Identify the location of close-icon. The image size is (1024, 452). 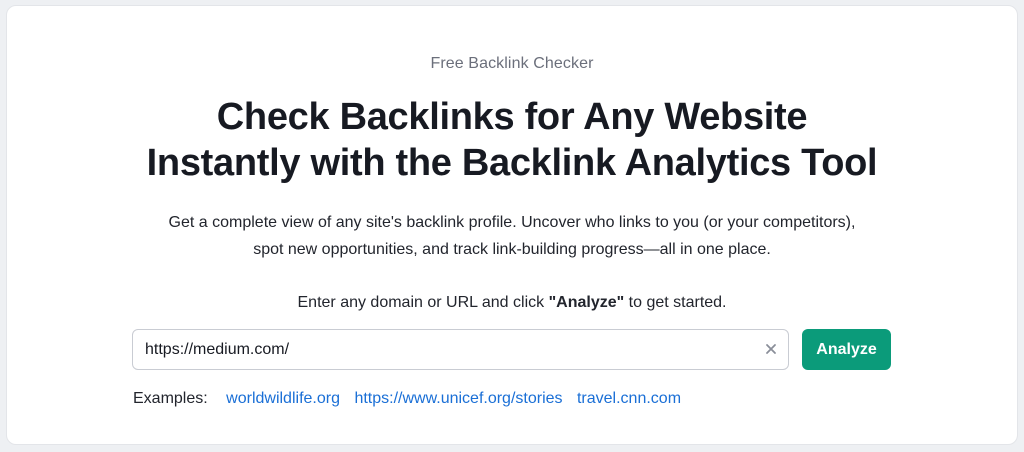
(771, 349).